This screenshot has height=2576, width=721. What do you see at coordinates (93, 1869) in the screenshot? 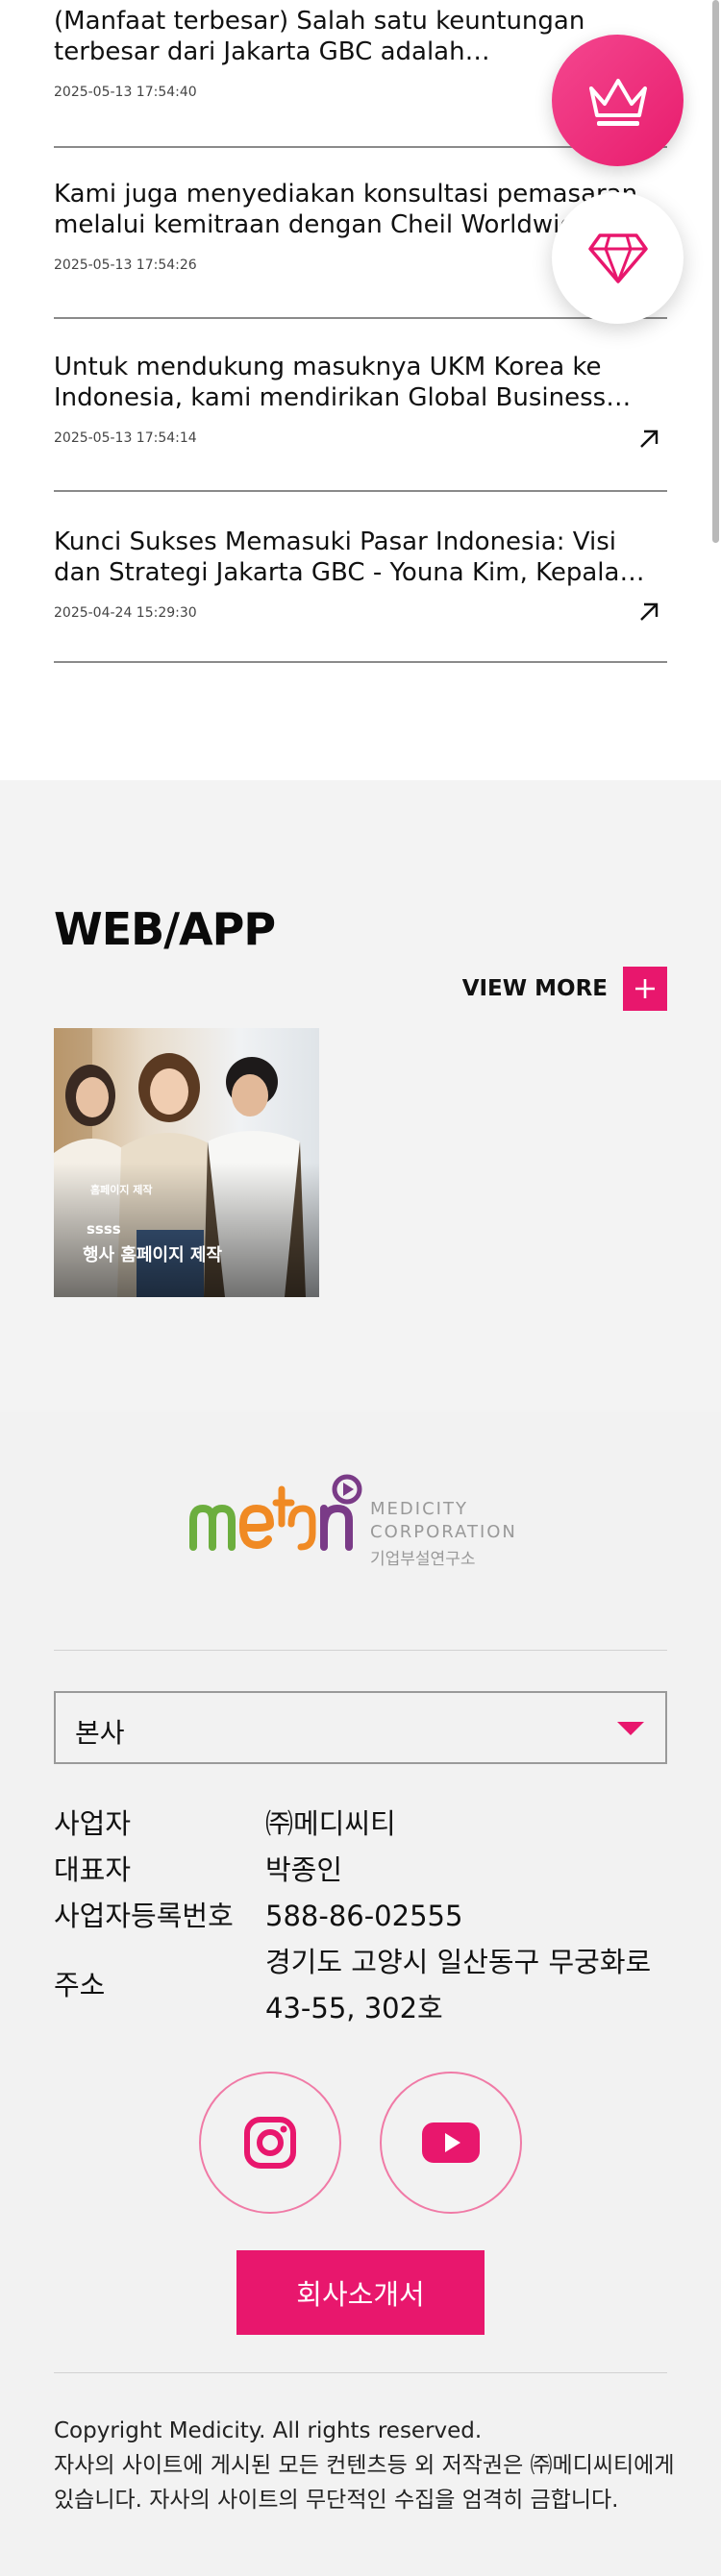
I see `info-label: 대표자` at bounding box center [93, 1869].